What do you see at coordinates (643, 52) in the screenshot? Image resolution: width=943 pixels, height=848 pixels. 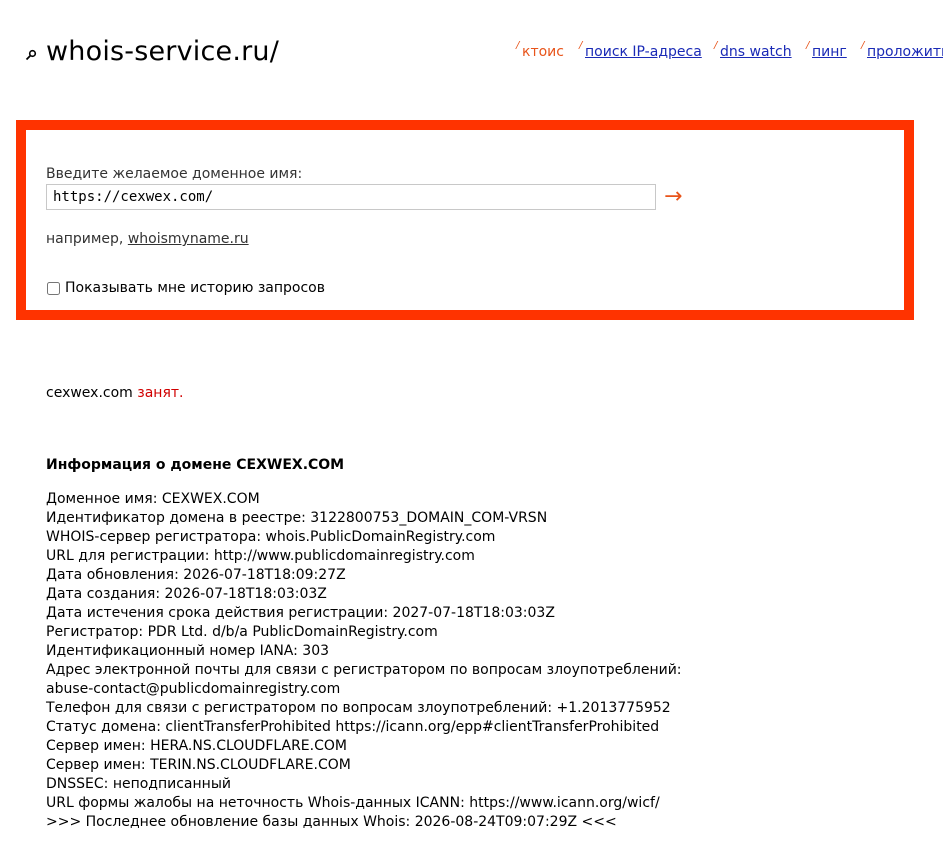 I see `nav-item-label: поиск IP-адреса` at bounding box center [643, 52].